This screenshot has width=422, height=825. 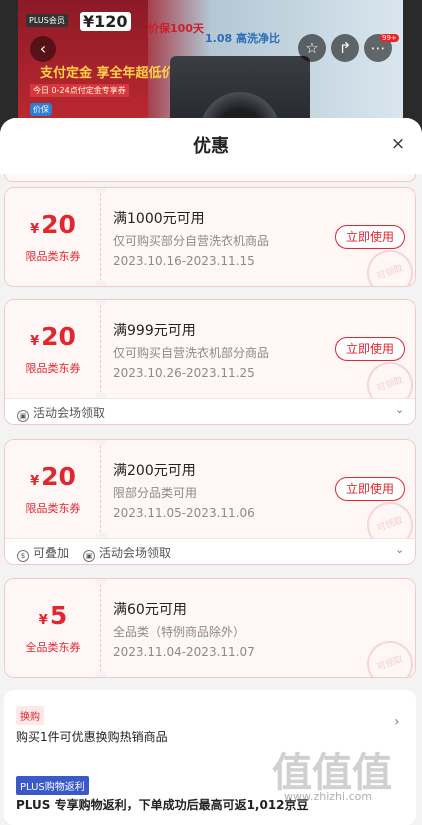 What do you see at coordinates (184, 261) in the screenshot?
I see `coupon-validity: 2023.10.16-2023.11.15` at bounding box center [184, 261].